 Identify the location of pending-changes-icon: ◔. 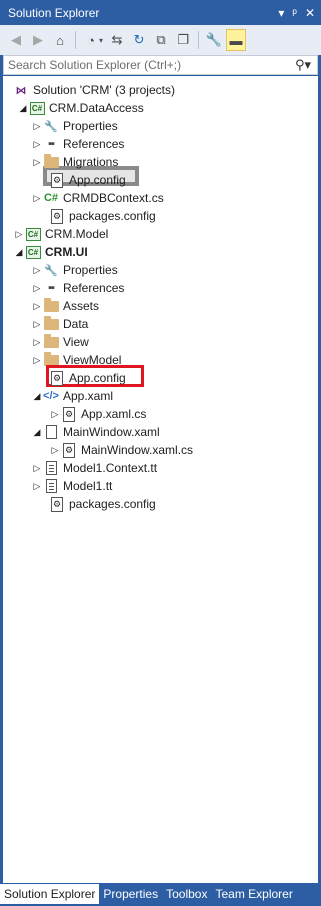
(91, 40).